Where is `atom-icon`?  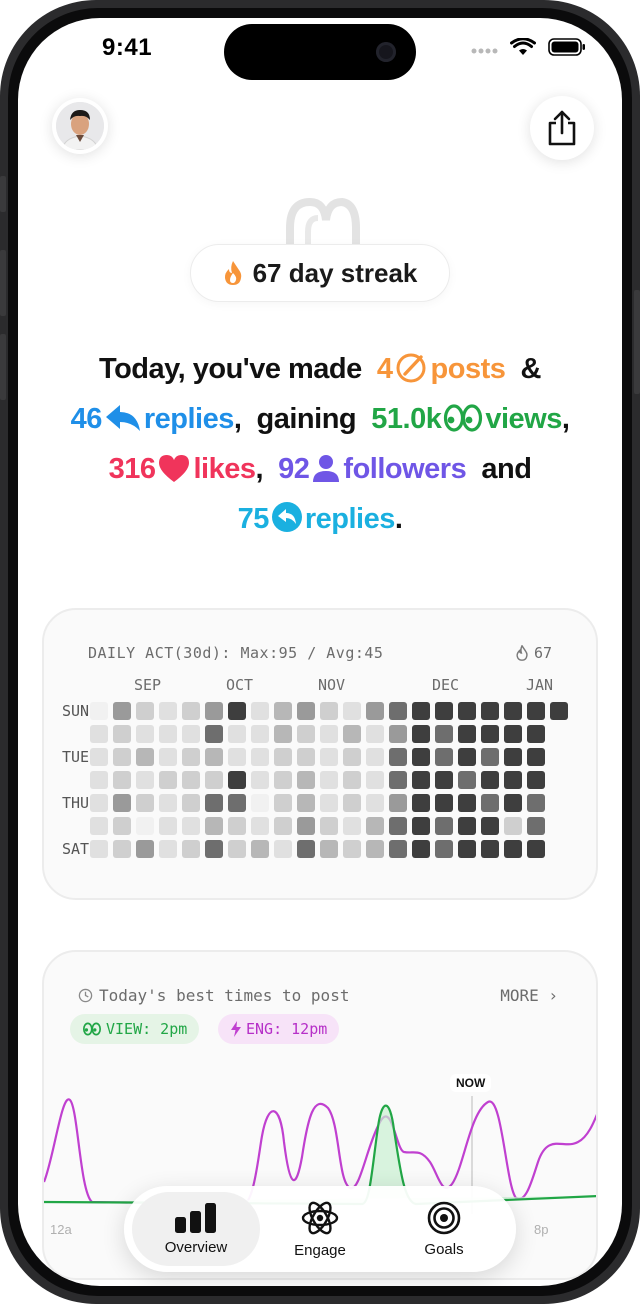
atom-icon is located at coordinates (320, 1217).